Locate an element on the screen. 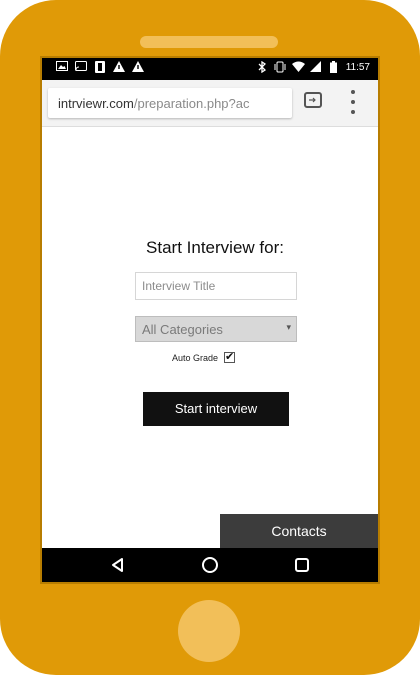 The width and height of the screenshot is (420, 675). autograde-label: Auto Grade is located at coordinates (195, 357).